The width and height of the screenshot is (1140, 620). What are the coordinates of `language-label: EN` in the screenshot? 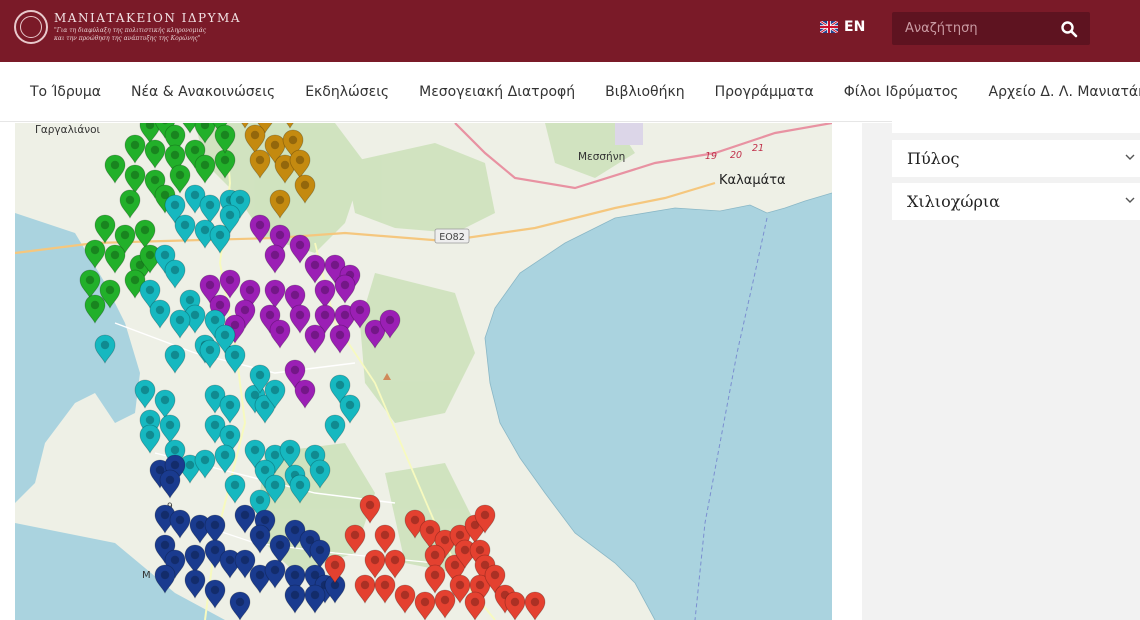 It's located at (855, 27).